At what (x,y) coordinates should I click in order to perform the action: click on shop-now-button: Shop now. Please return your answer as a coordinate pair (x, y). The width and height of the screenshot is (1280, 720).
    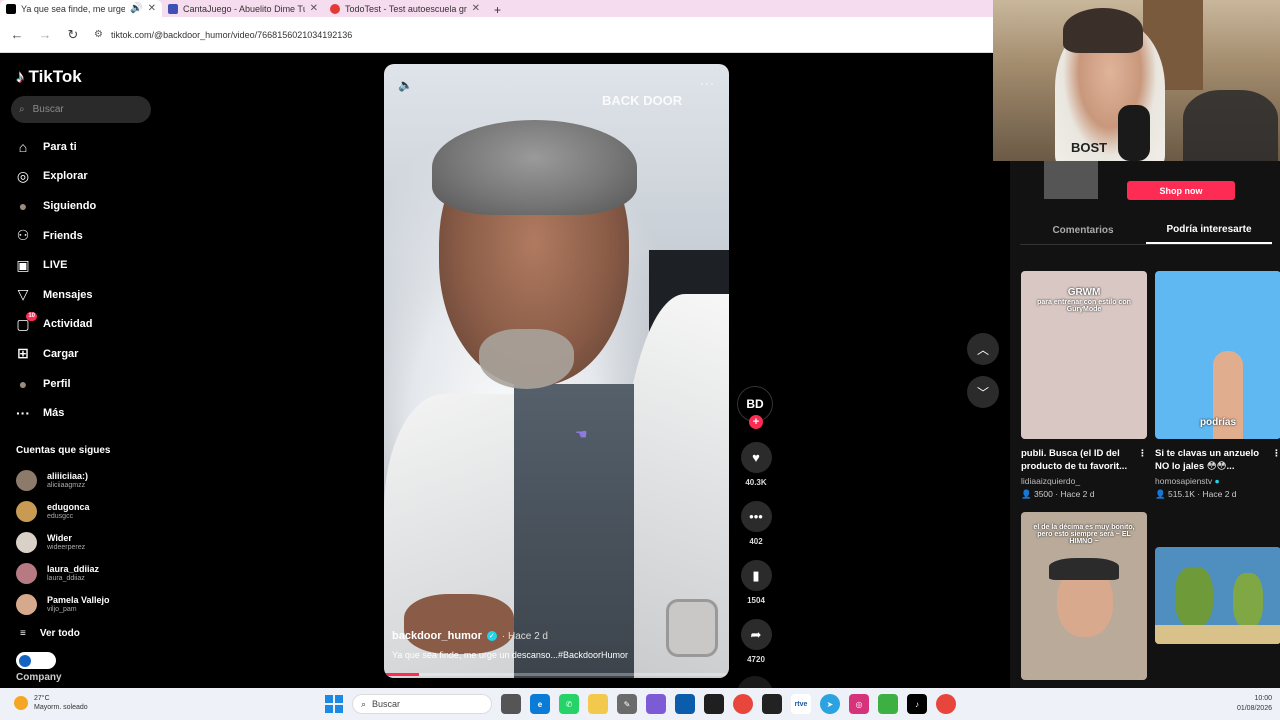
    Looking at the image, I should click on (1181, 190).